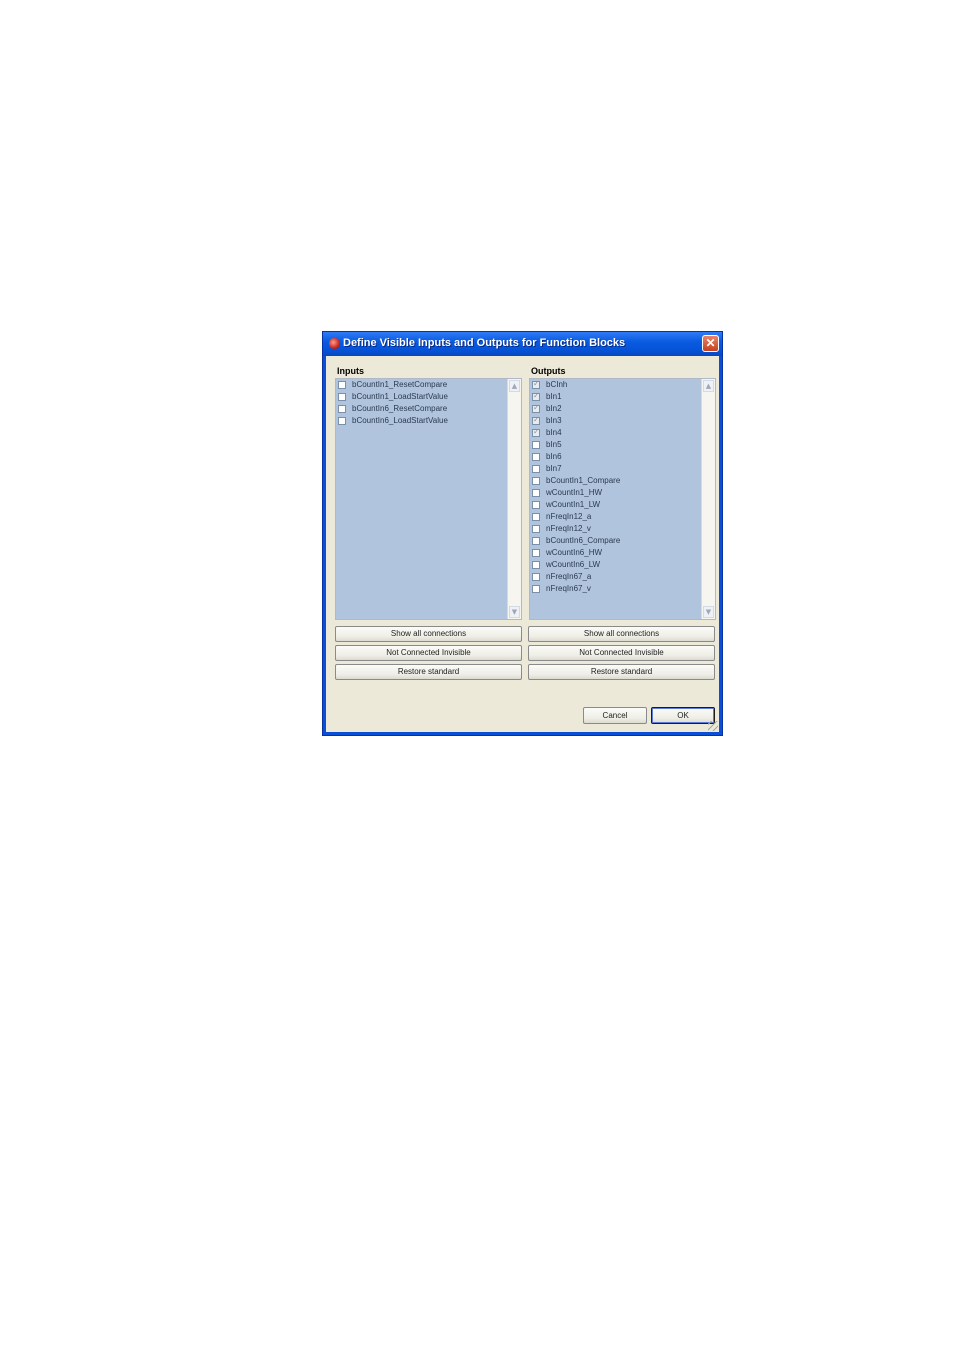 The image size is (954, 1350). I want to click on item-label: bIn1, so click(554, 396).